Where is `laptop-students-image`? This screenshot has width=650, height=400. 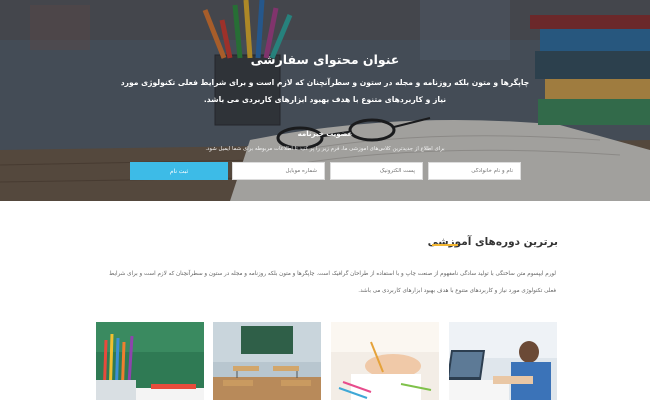
laptop-students-image is located at coordinates (503, 361).